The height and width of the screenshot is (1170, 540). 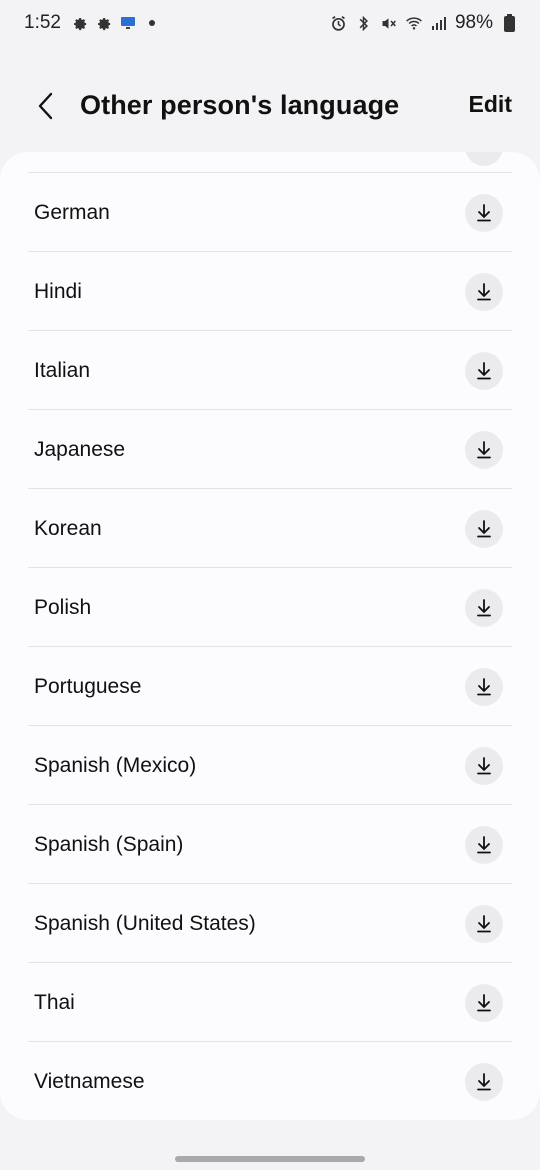 I want to click on language-label: Polish, so click(x=63, y=607).